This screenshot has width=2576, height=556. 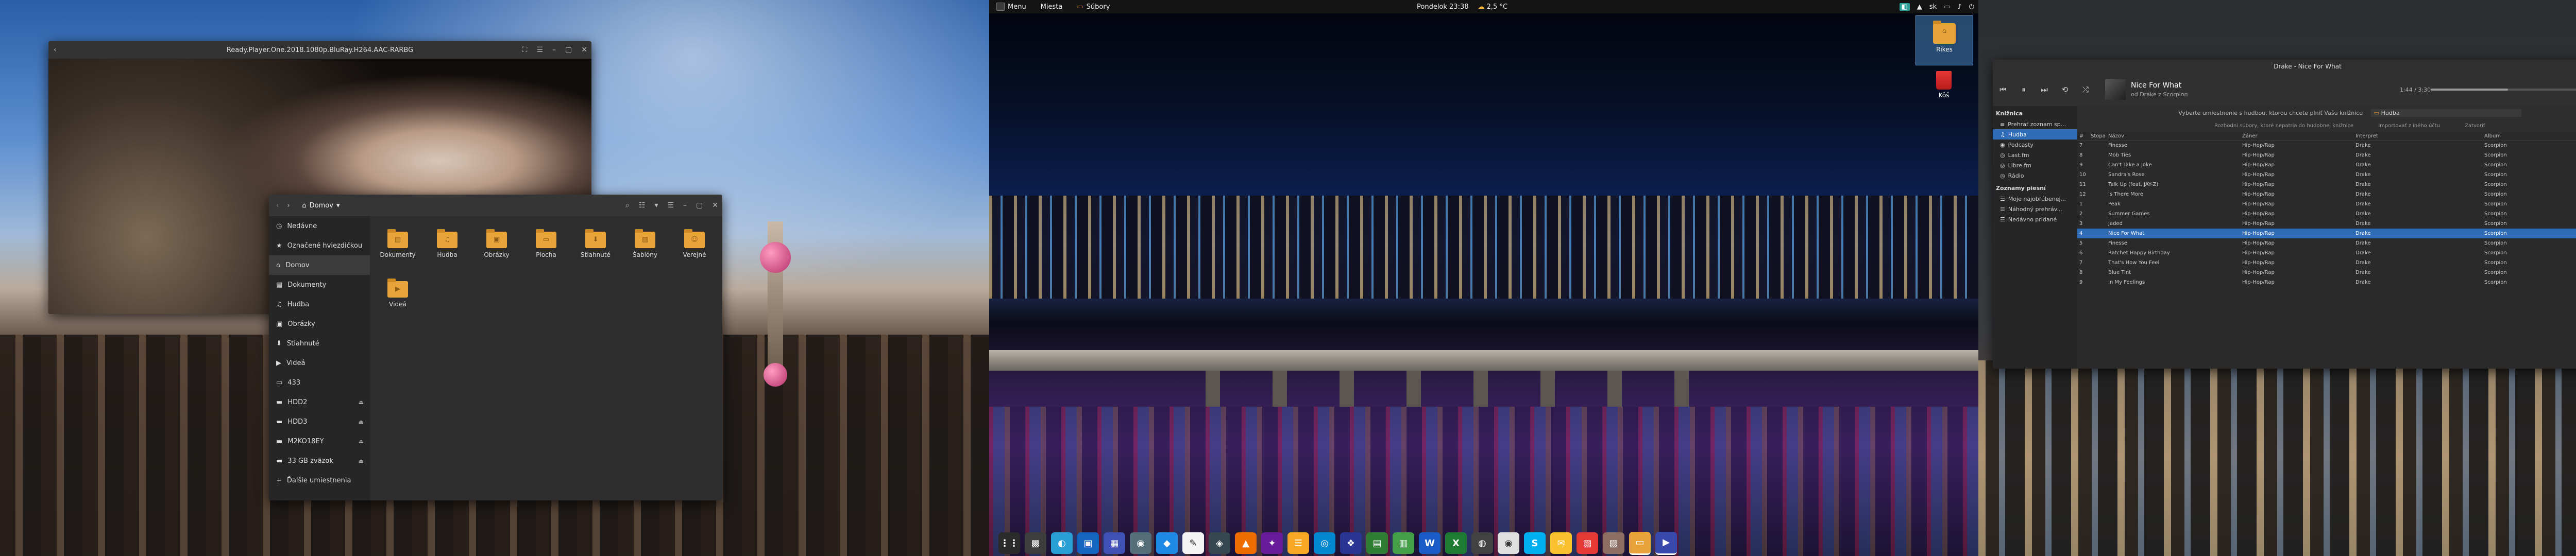 I want to click on music-sidebar-item: ◉ Podcasty, so click(x=2035, y=145).